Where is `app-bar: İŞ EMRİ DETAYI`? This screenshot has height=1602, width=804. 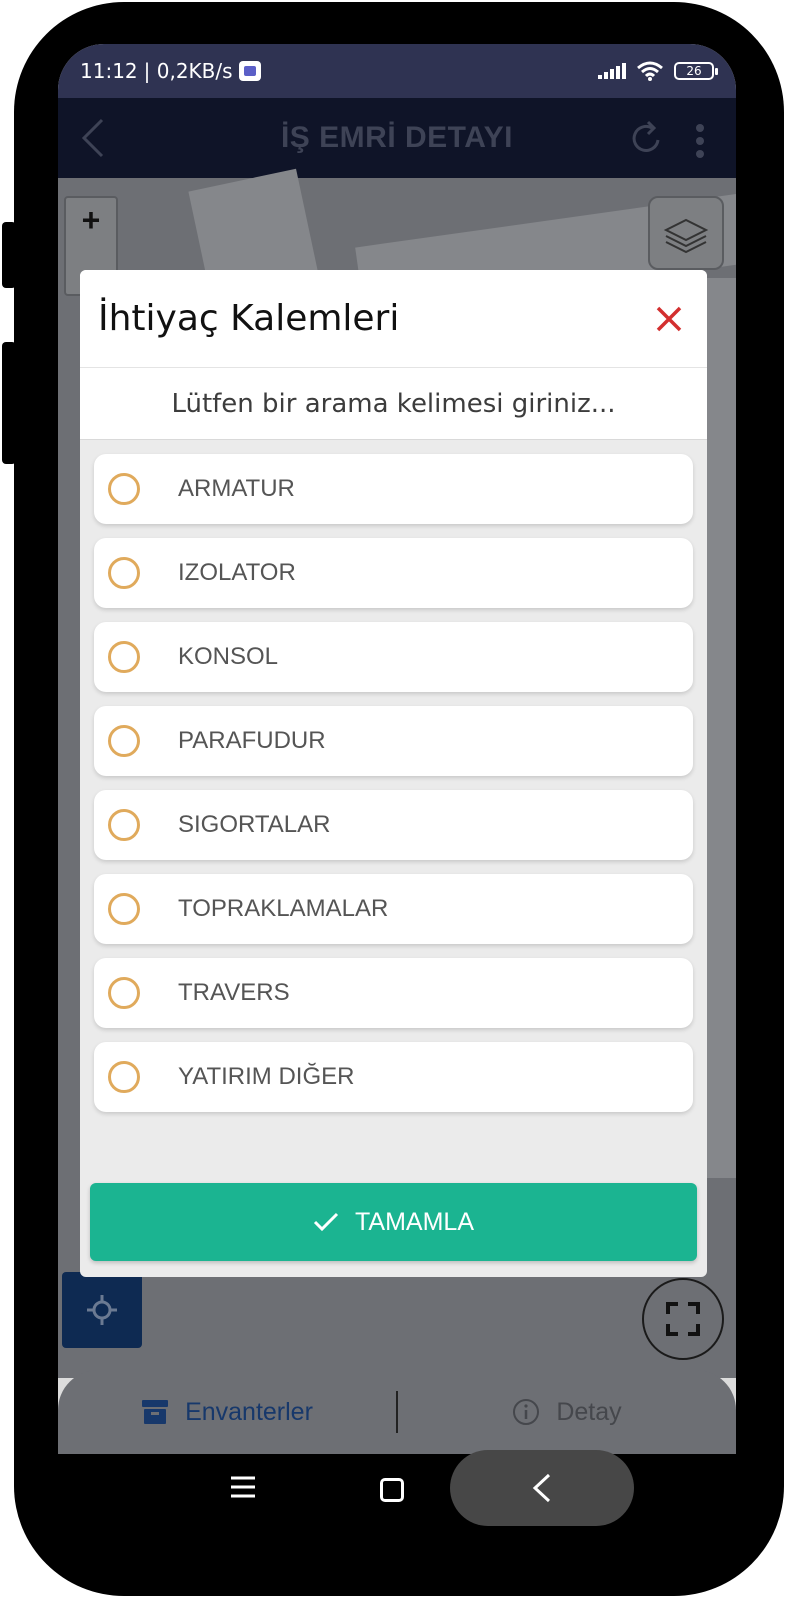 app-bar: İŞ EMRİ DETAYI is located at coordinates (397, 138).